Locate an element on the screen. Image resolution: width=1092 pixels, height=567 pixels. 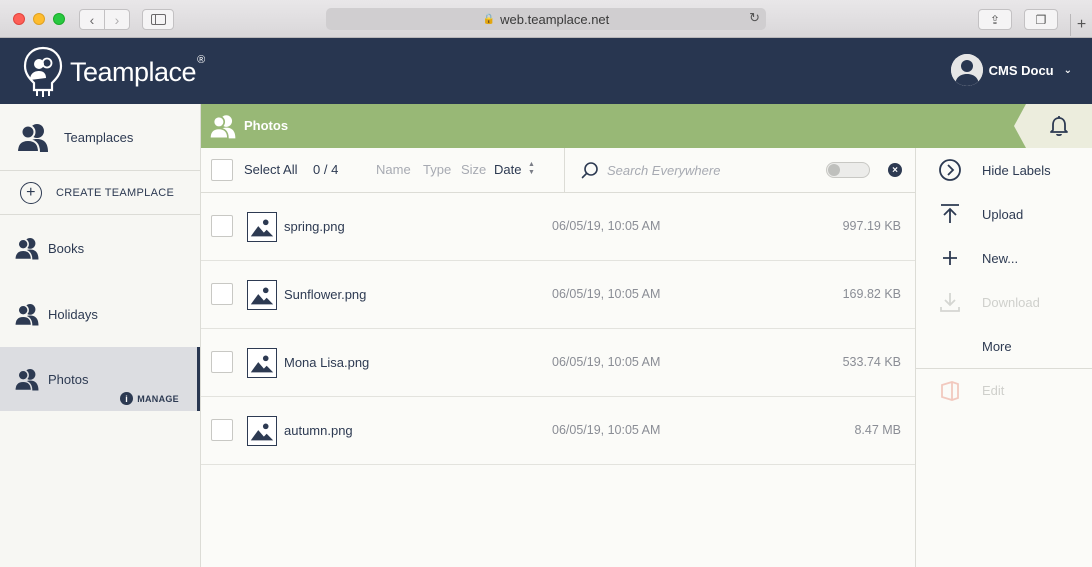
sidebar-item-label: Photos is located at coordinates (68, 379).